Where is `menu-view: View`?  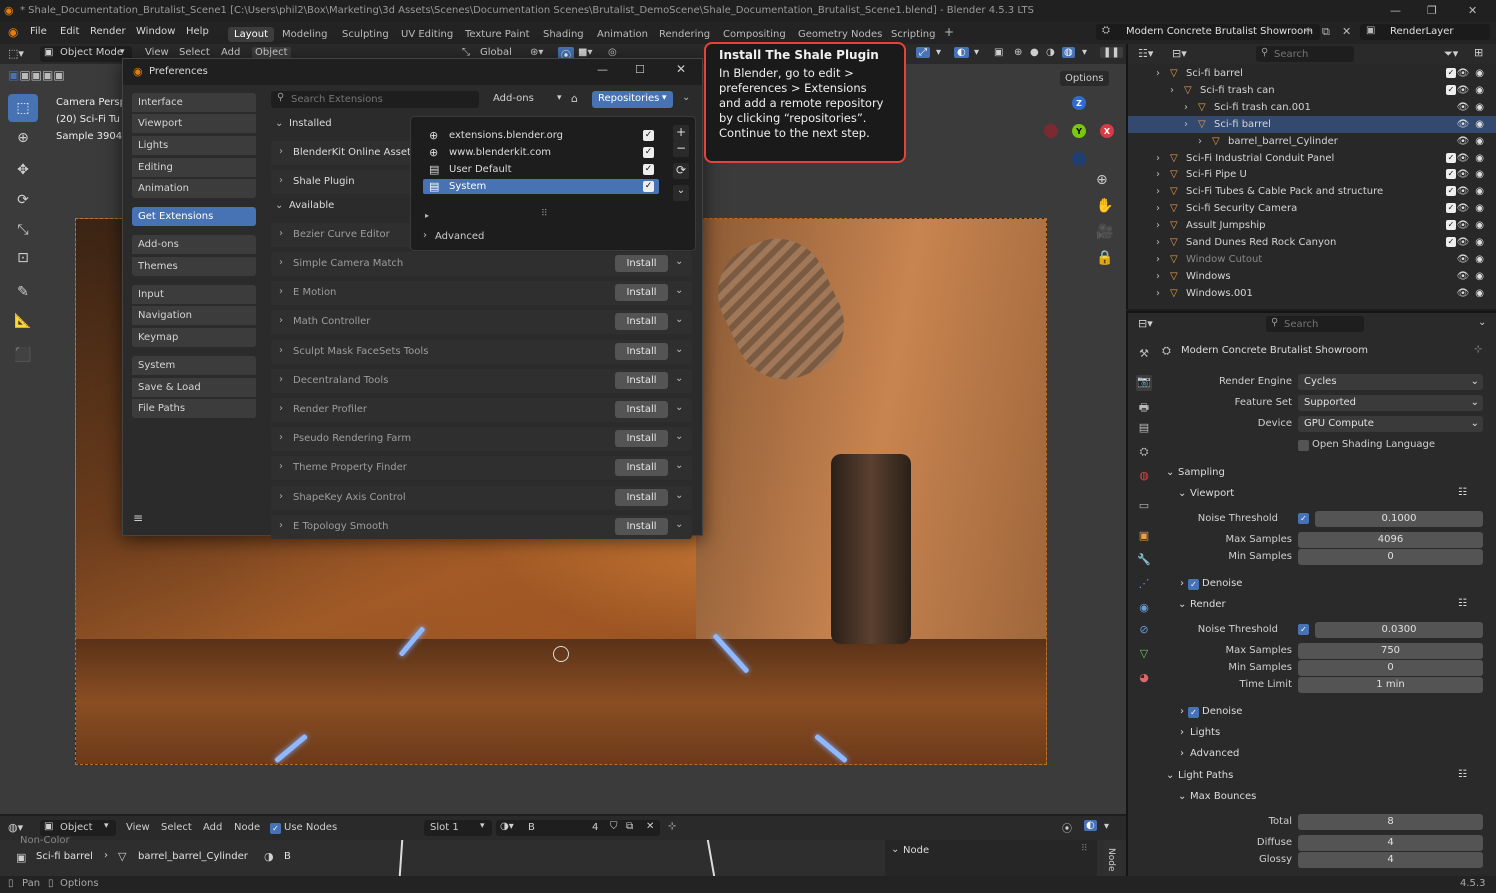
menu-view: View is located at coordinates (157, 52).